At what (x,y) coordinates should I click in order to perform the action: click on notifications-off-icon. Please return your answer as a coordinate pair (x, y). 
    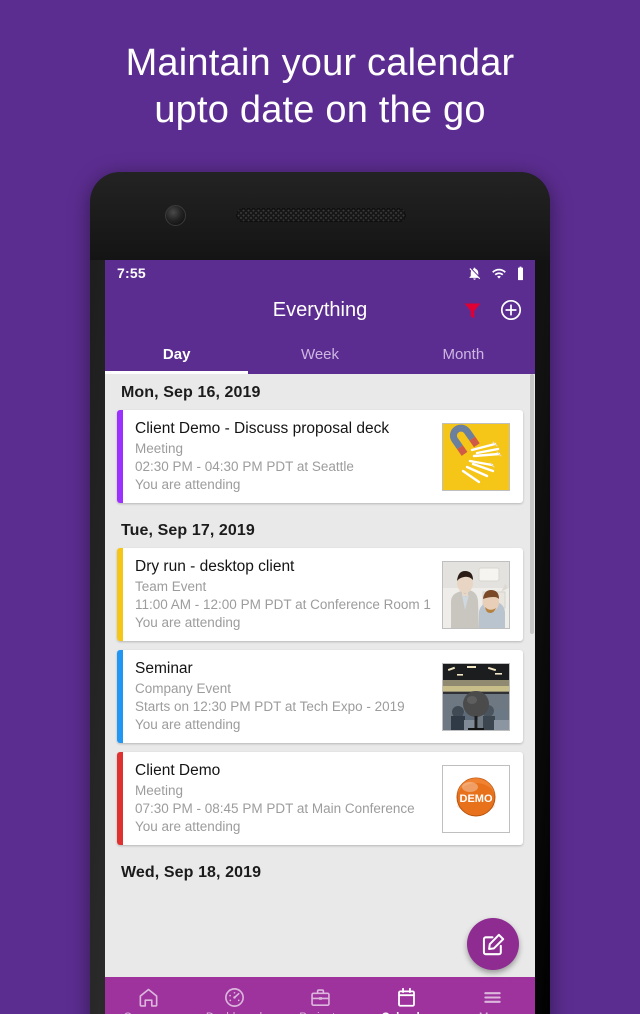
    Looking at the image, I should click on (475, 273).